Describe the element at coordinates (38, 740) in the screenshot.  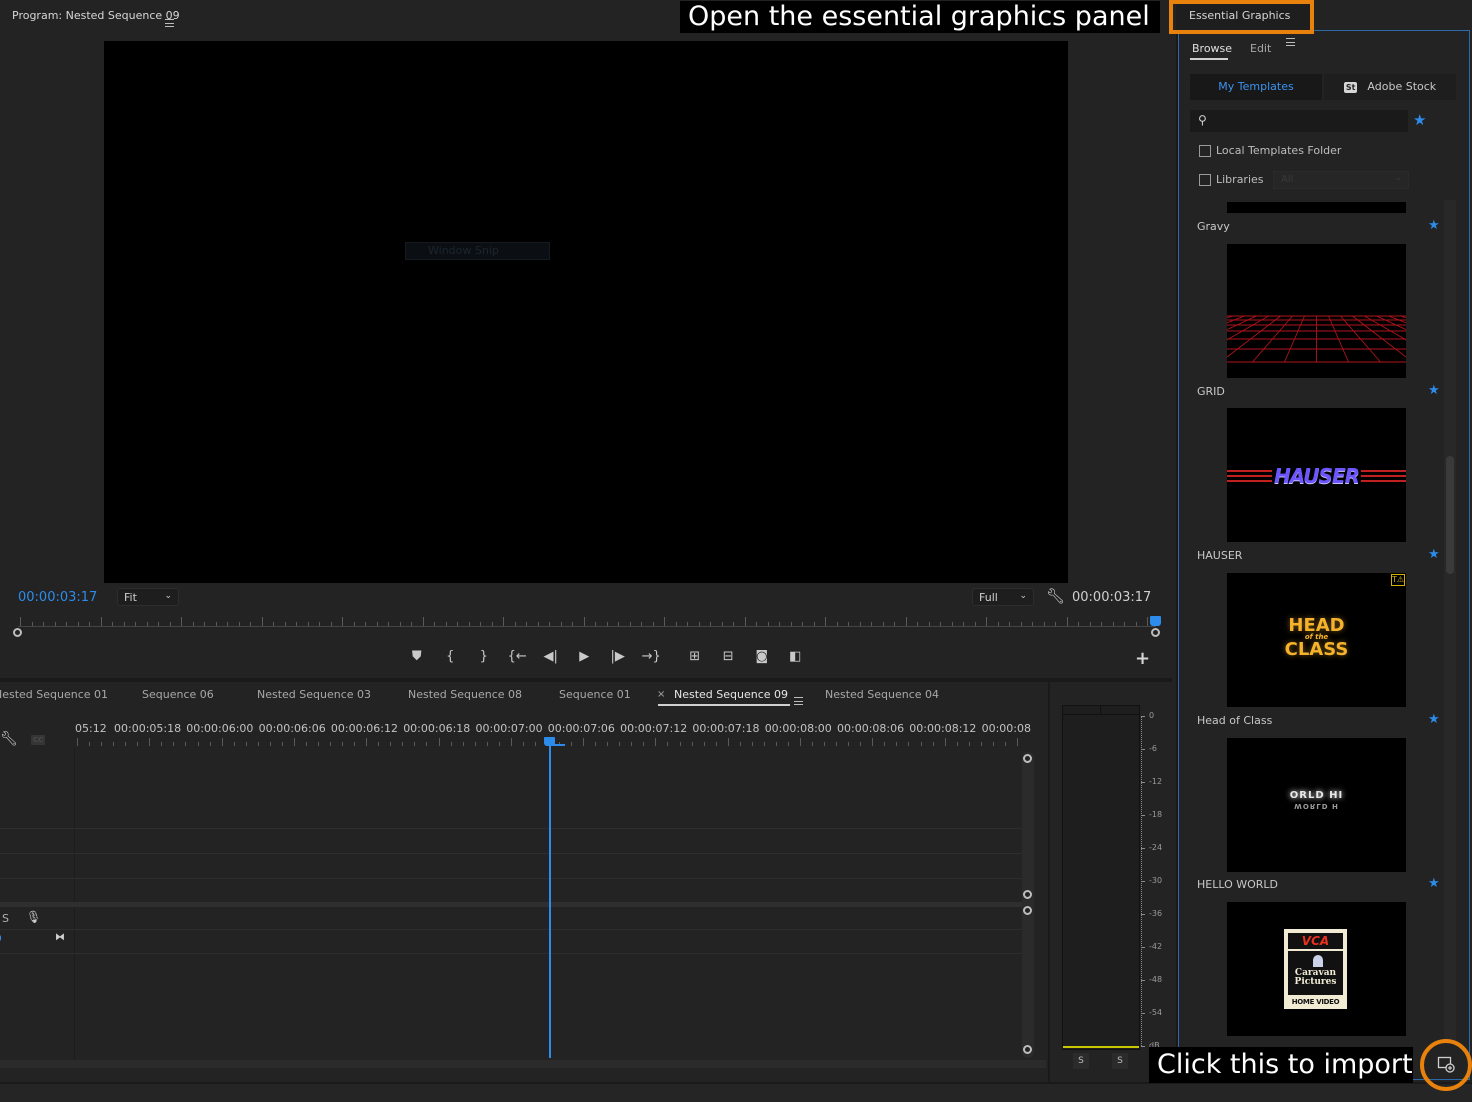
I see `captions-icon: CC` at that location.